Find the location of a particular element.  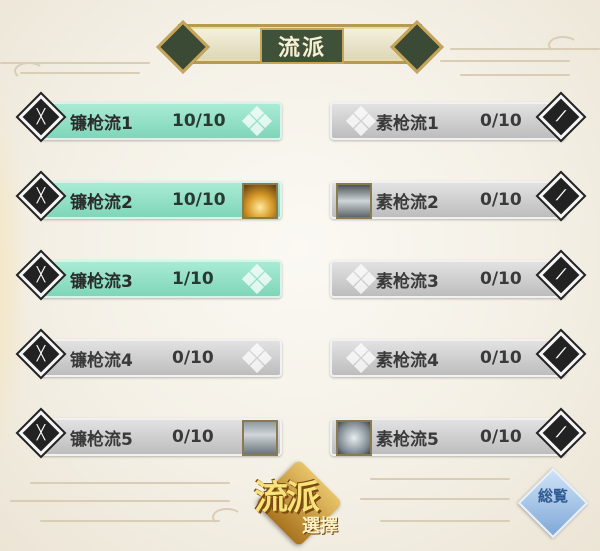

school-name: 素枪流3 is located at coordinates (407, 281).